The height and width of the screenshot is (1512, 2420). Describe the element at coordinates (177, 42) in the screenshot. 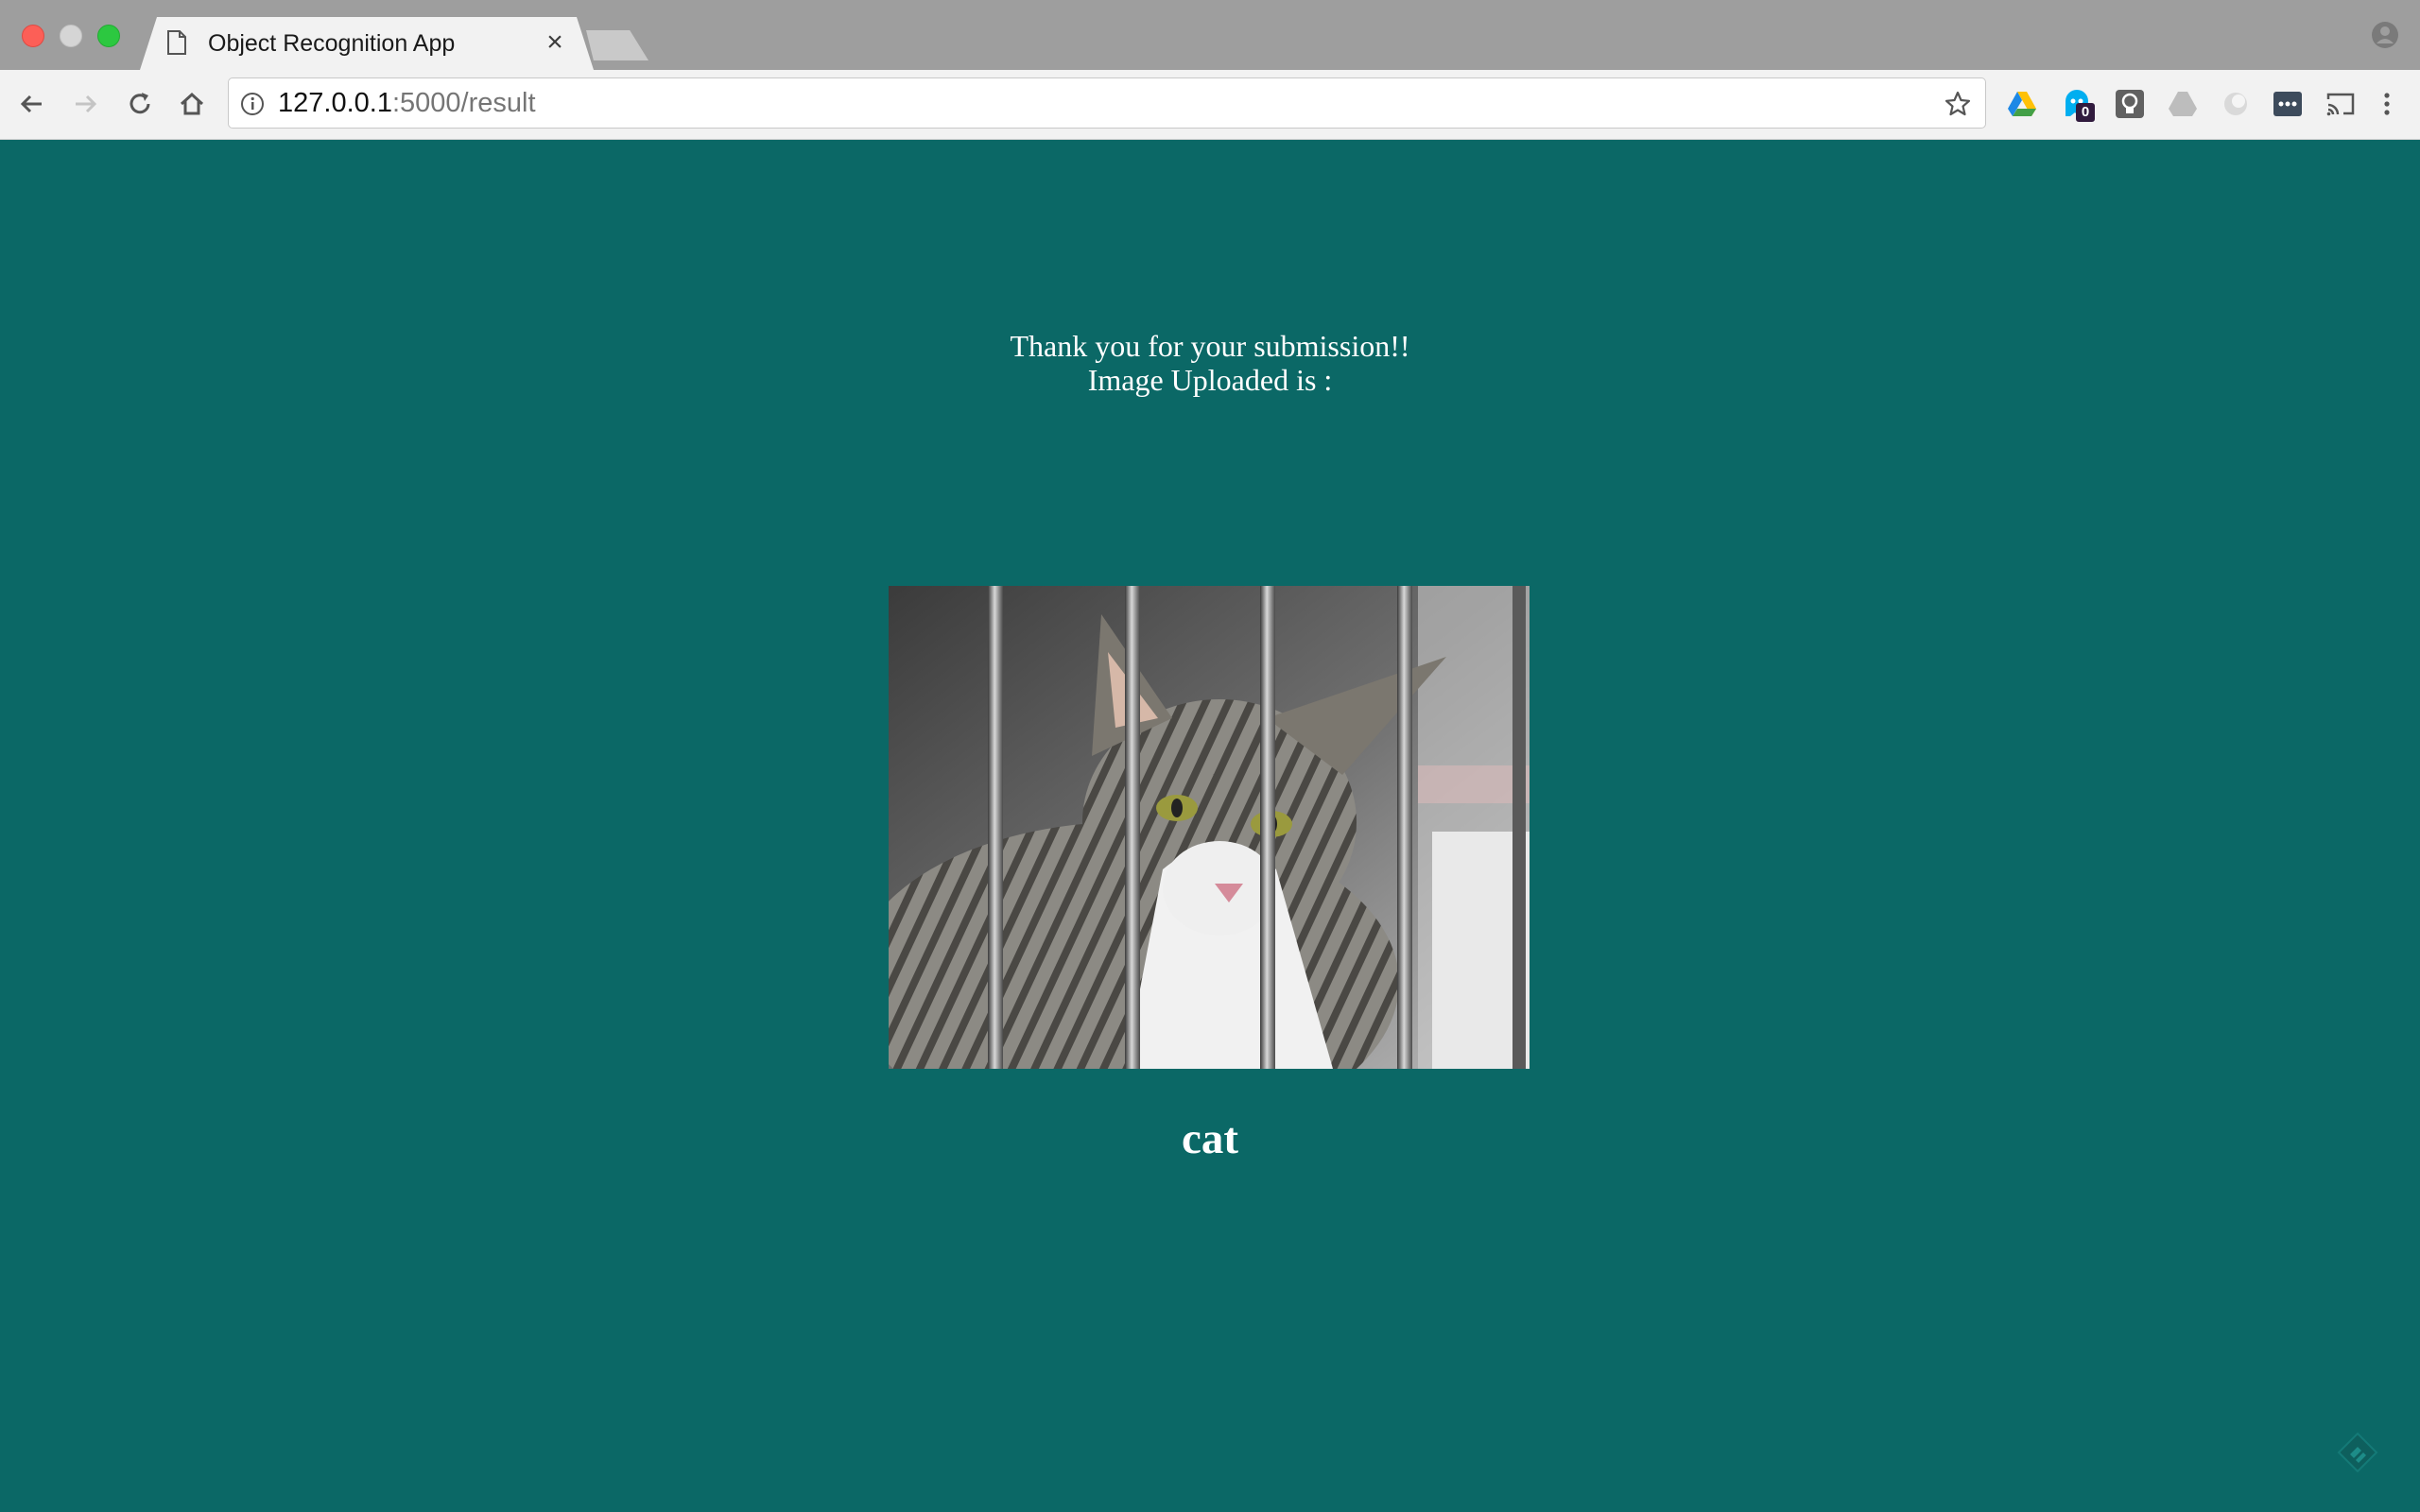

I see `page-icon` at that location.